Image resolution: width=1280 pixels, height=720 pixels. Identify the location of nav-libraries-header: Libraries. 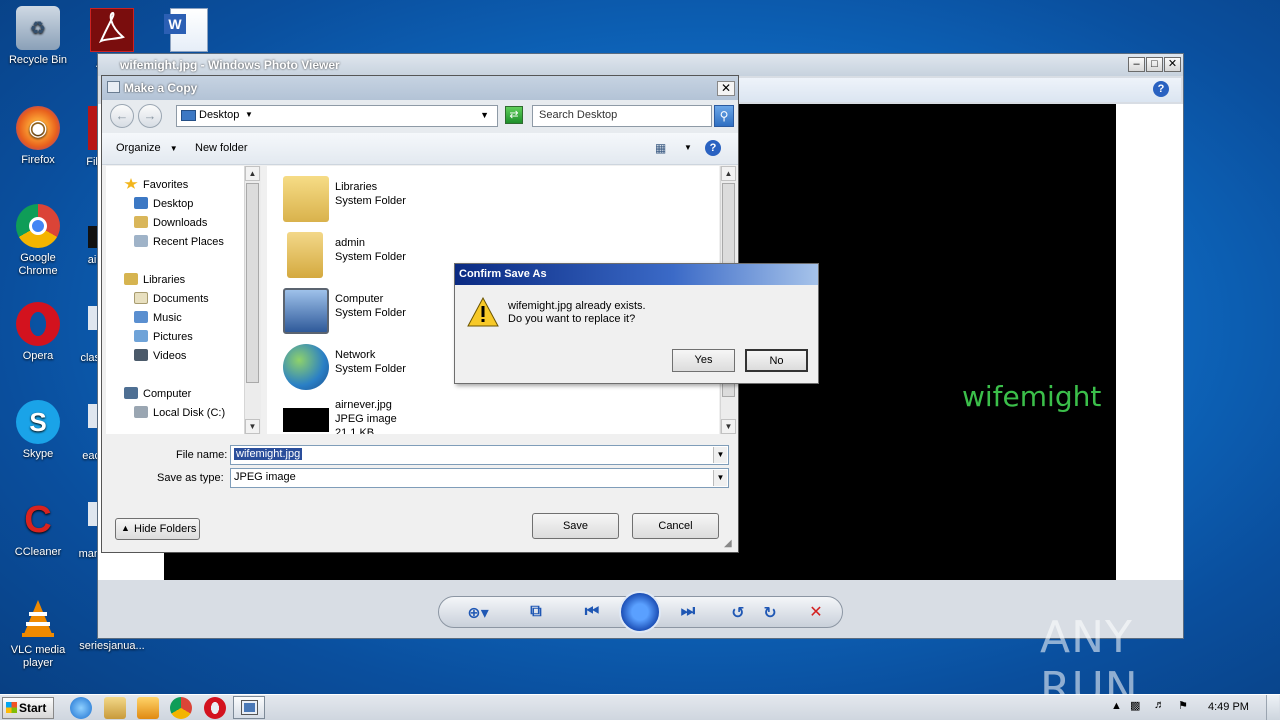
(154, 279).